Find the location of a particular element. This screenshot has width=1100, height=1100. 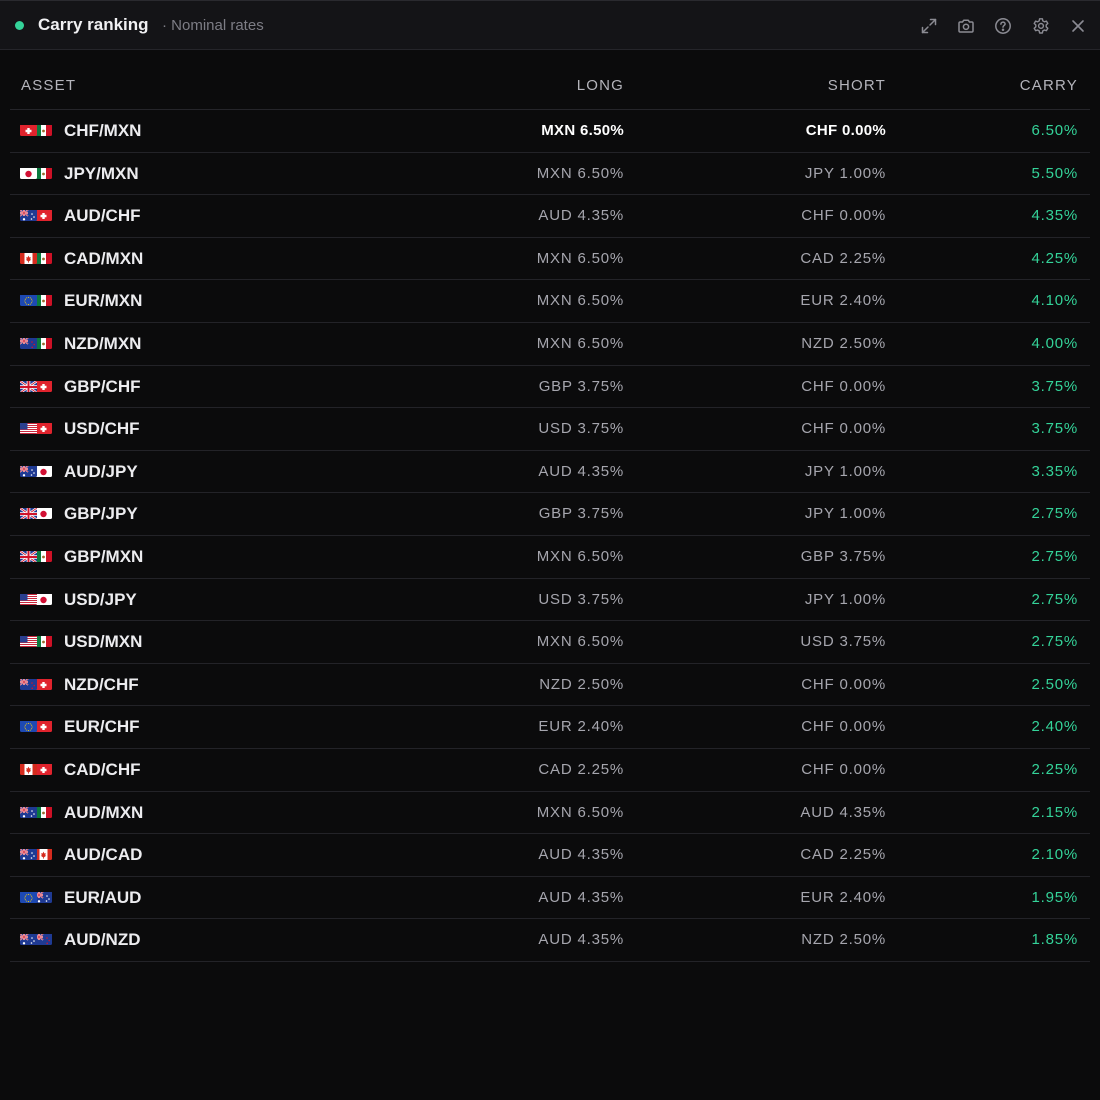

short-rate: GBP 3.75% is located at coordinates (843, 556).